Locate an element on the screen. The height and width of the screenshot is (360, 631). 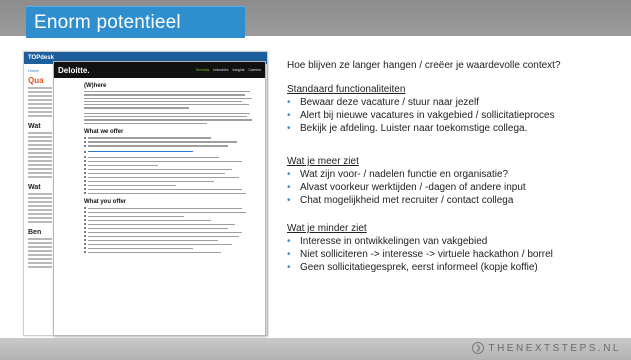
job-you-offer-heading: What you offer is located at coordinates (105, 202).